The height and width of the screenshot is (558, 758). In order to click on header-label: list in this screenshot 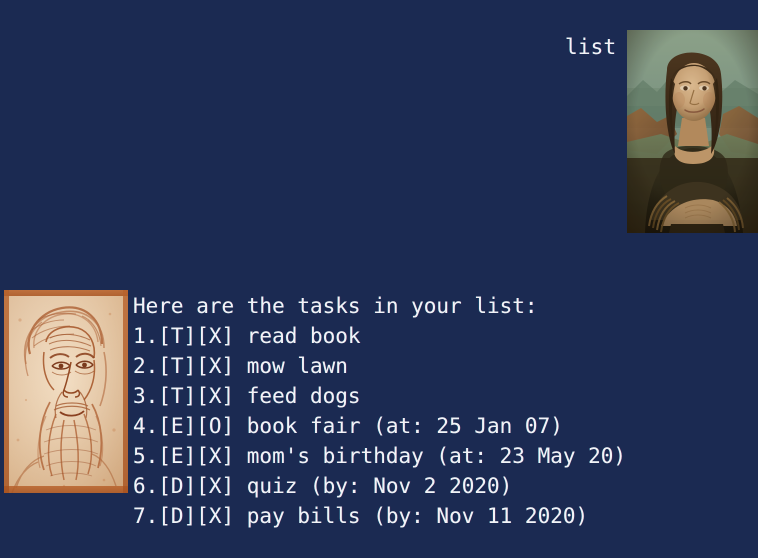, I will do `click(591, 47)`.